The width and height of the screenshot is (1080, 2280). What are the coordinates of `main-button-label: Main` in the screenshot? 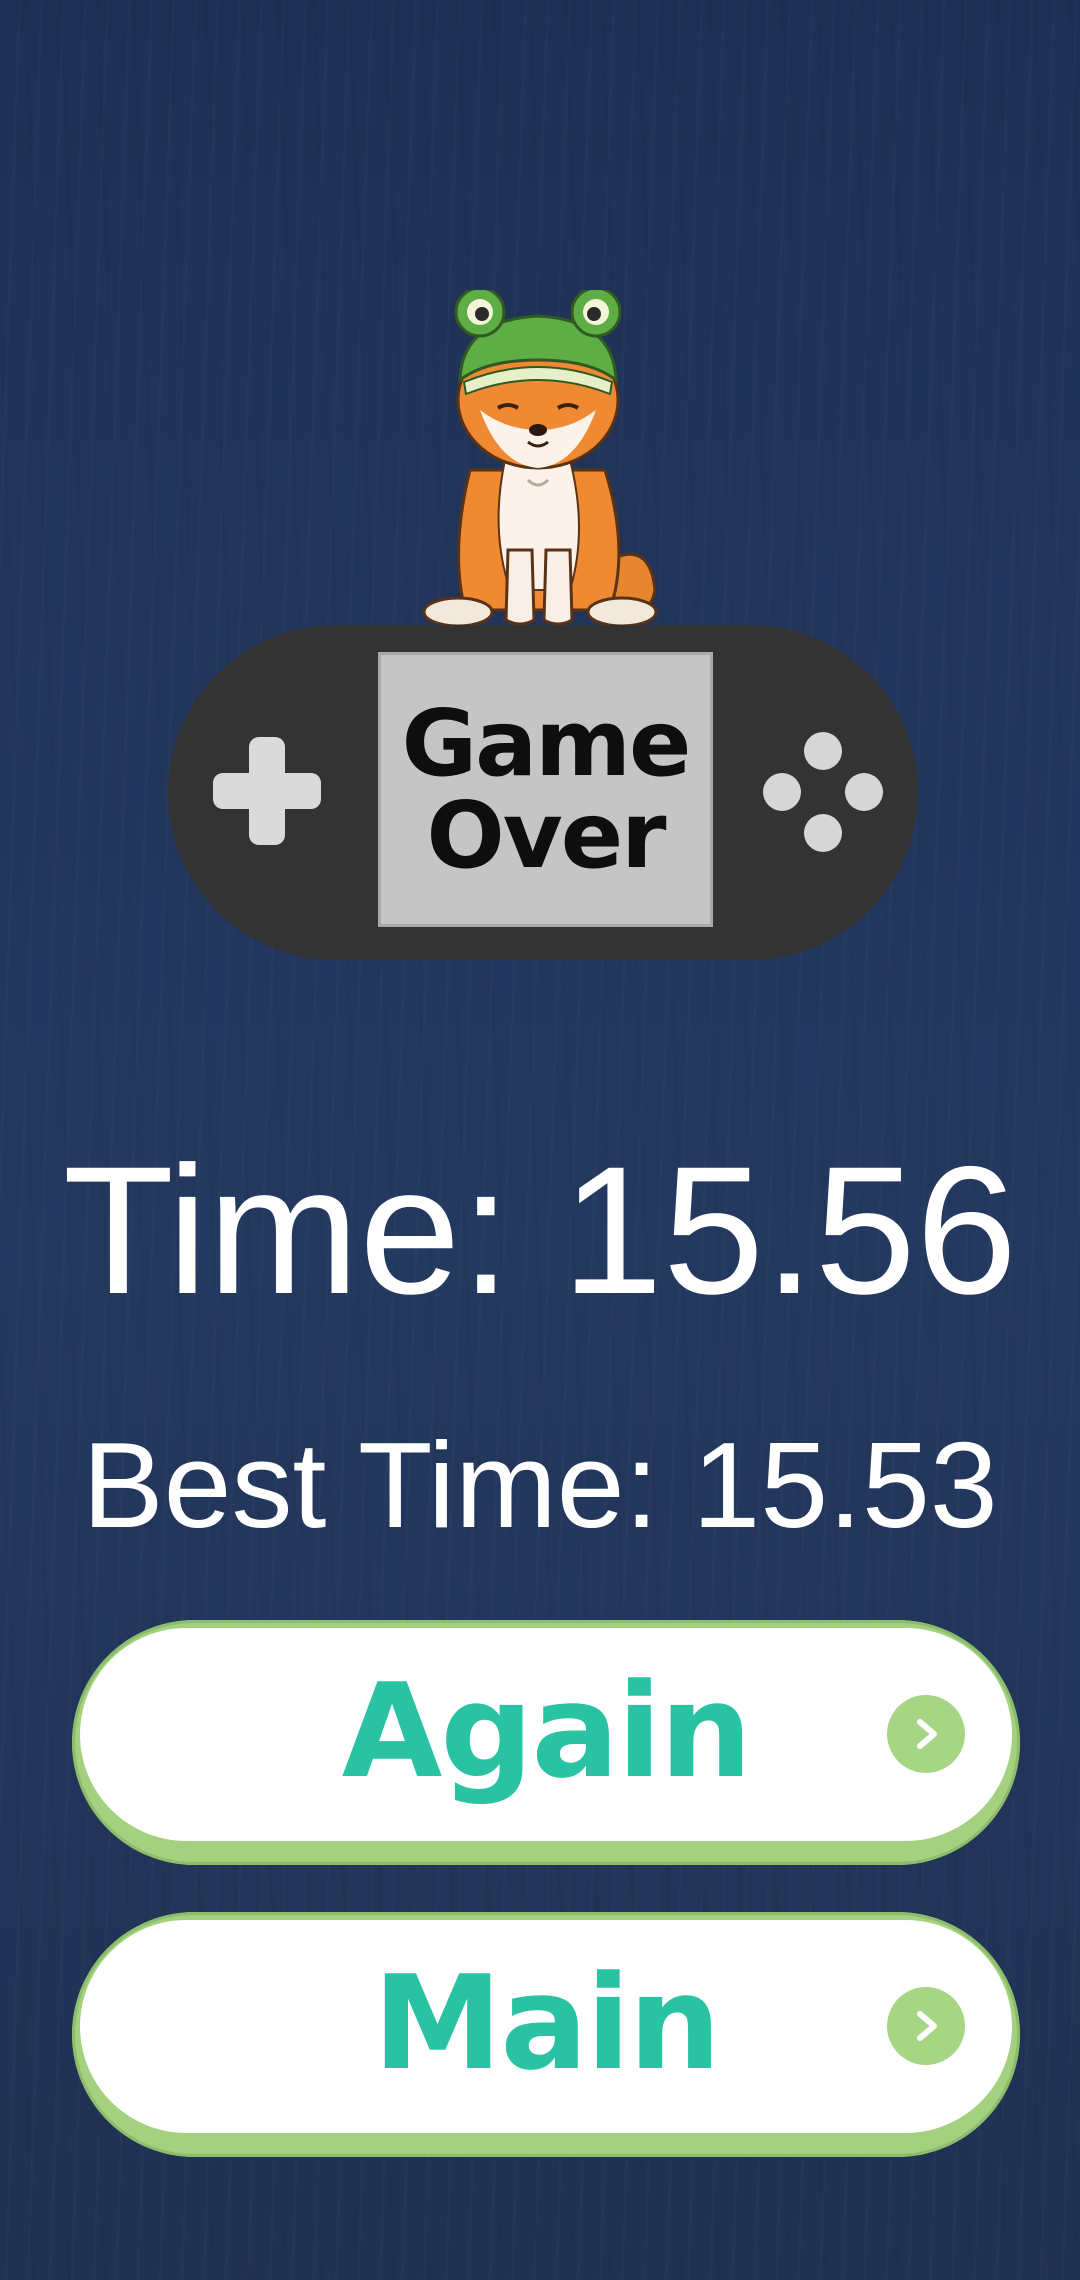 It's located at (546, 2022).